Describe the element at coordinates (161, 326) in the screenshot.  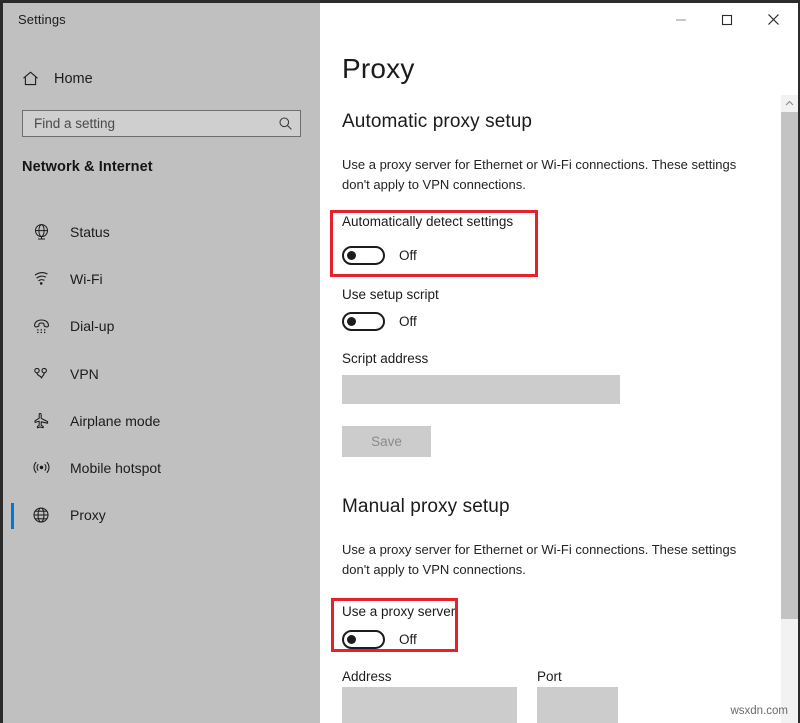
I see `sidebar-item-dialup: Dial-up` at that location.